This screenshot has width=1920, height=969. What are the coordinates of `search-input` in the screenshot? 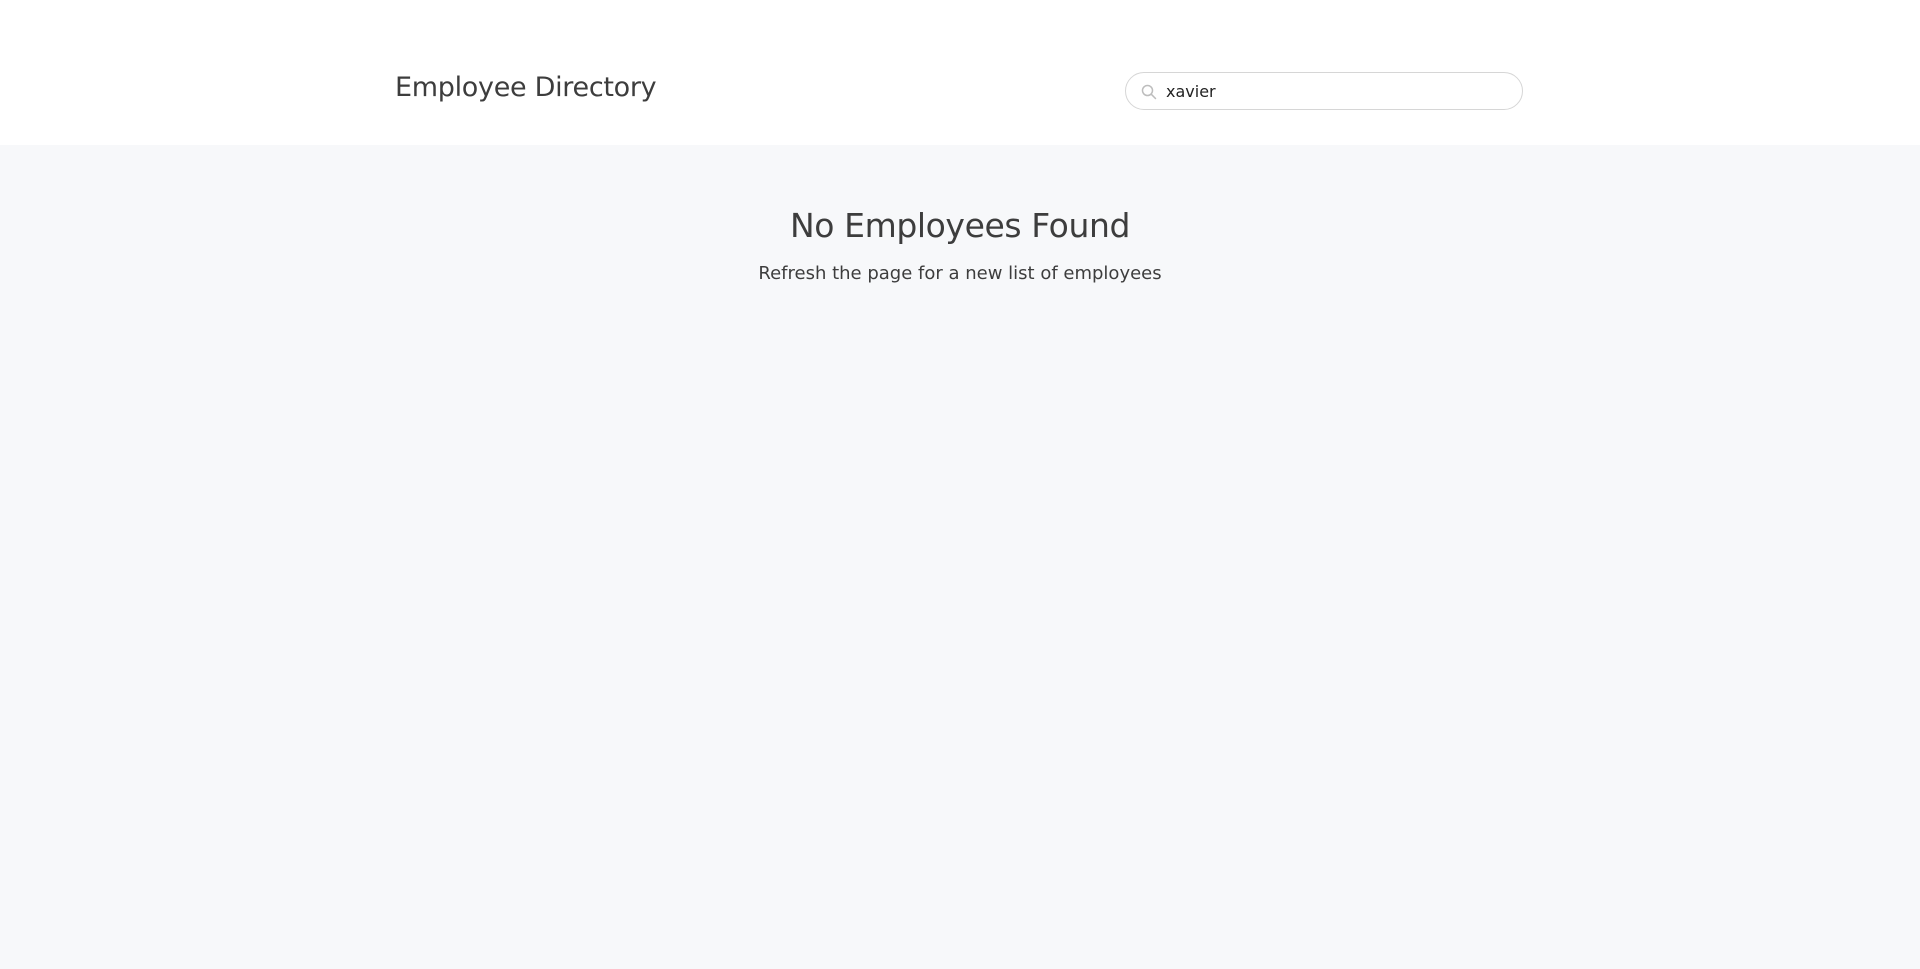 It's located at (1336, 91).